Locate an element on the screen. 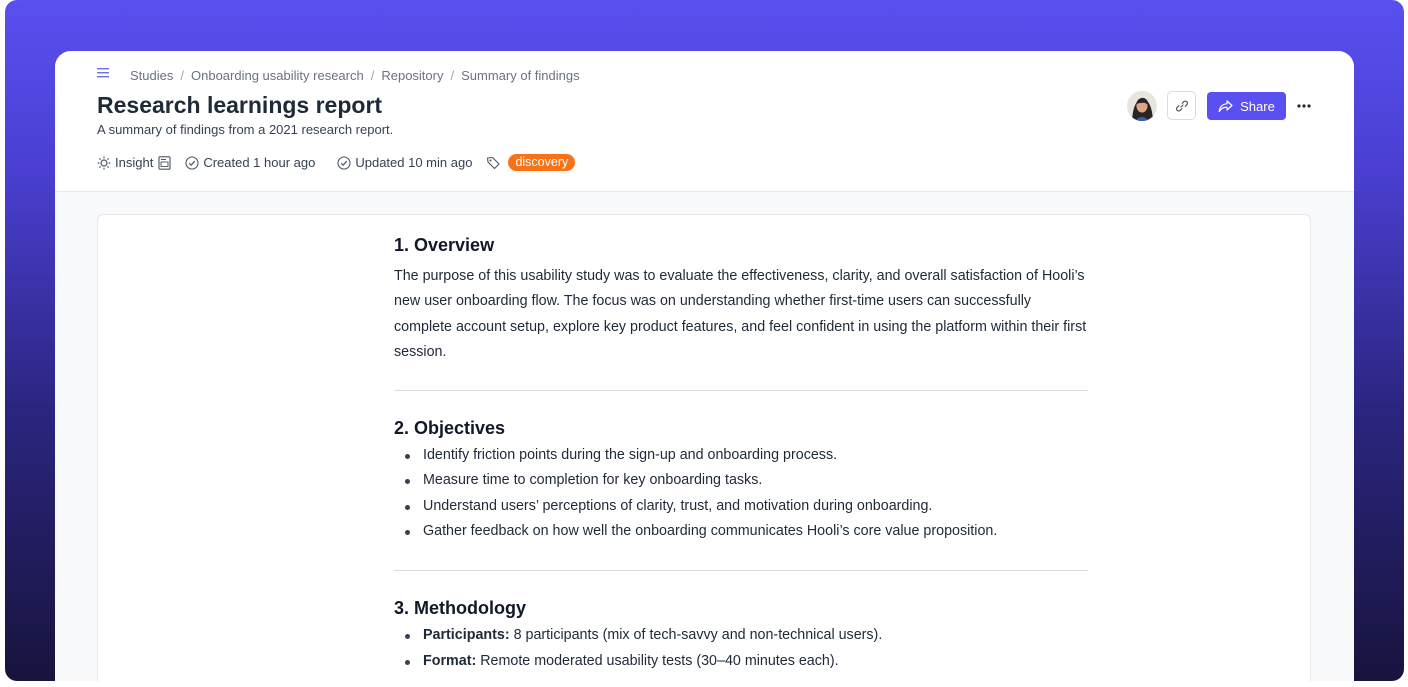 This screenshot has width=1408, height=687. share-button: Share is located at coordinates (1246, 106).